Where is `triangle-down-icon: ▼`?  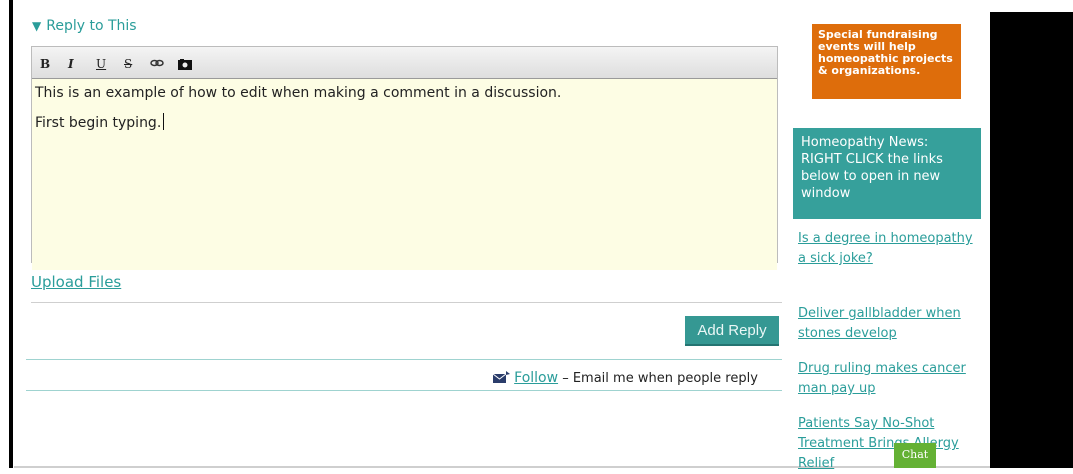
triangle-down-icon: ▼ is located at coordinates (37, 26).